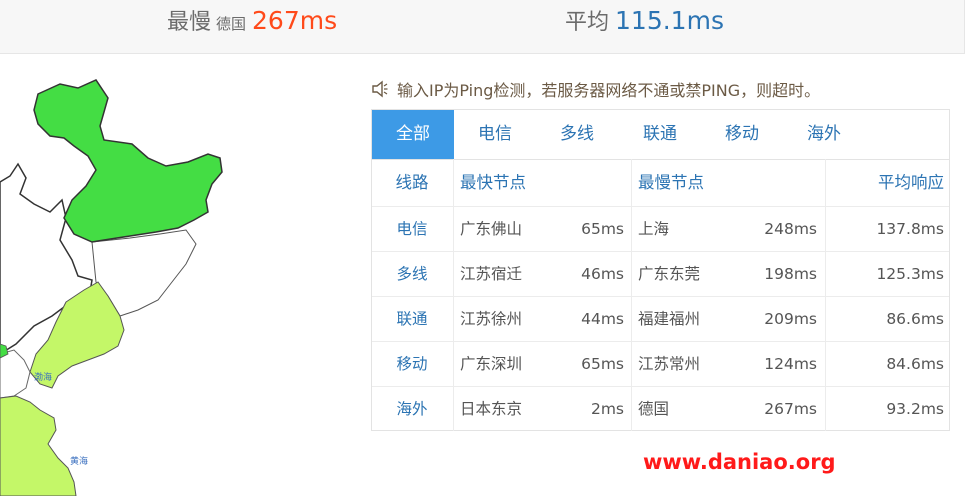 This screenshot has width=968, height=496. What do you see at coordinates (790, 229) in the screenshot?
I see `row-slowest-ms: 248ms` at bounding box center [790, 229].